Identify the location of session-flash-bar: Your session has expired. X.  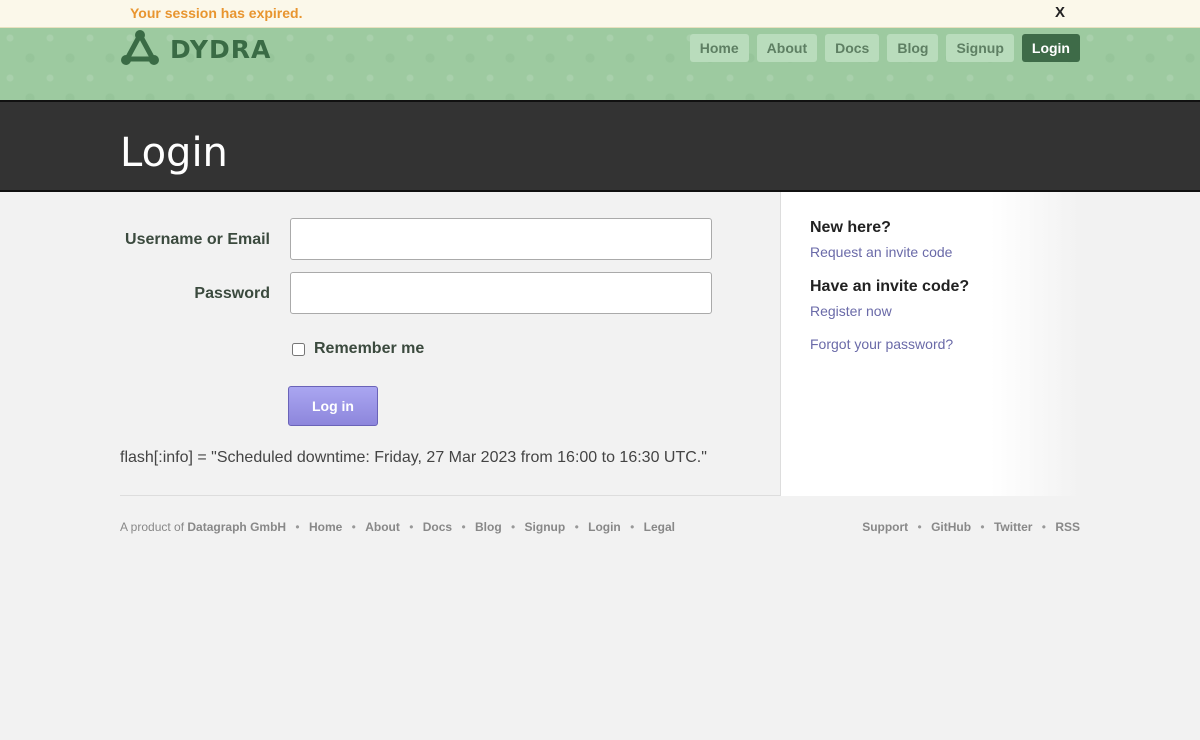
(600, 14).